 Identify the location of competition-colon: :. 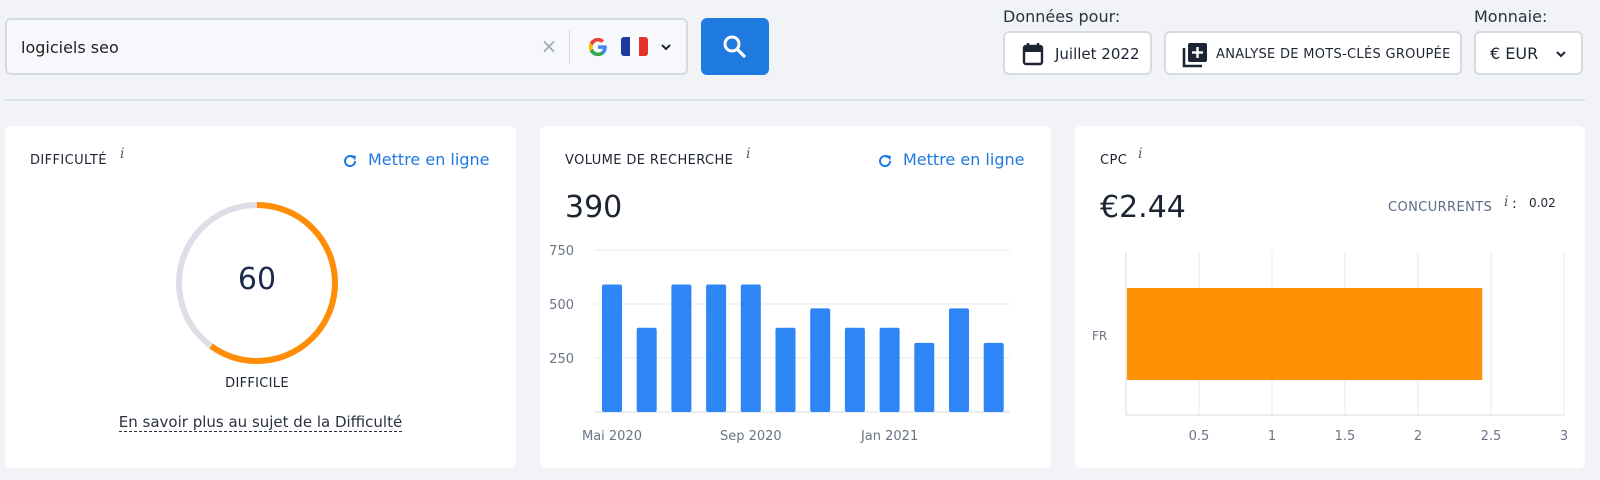
(1514, 204).